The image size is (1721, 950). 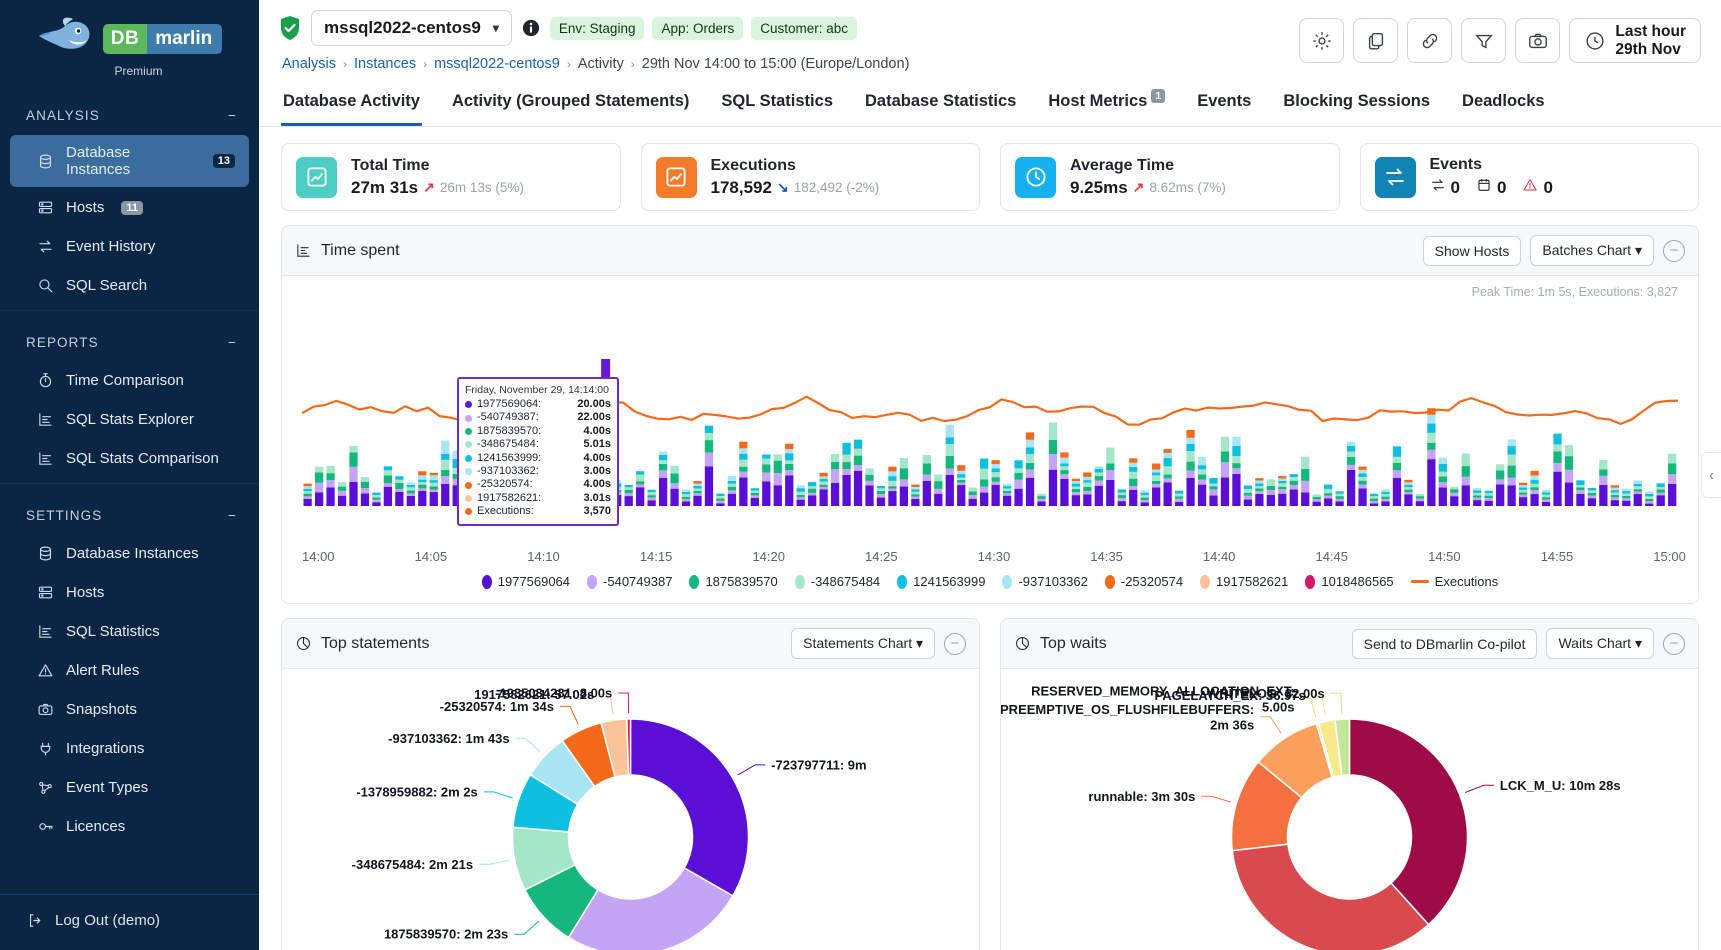 What do you see at coordinates (351, 106) in the screenshot?
I see `tab-database-activity: Database Activity` at bounding box center [351, 106].